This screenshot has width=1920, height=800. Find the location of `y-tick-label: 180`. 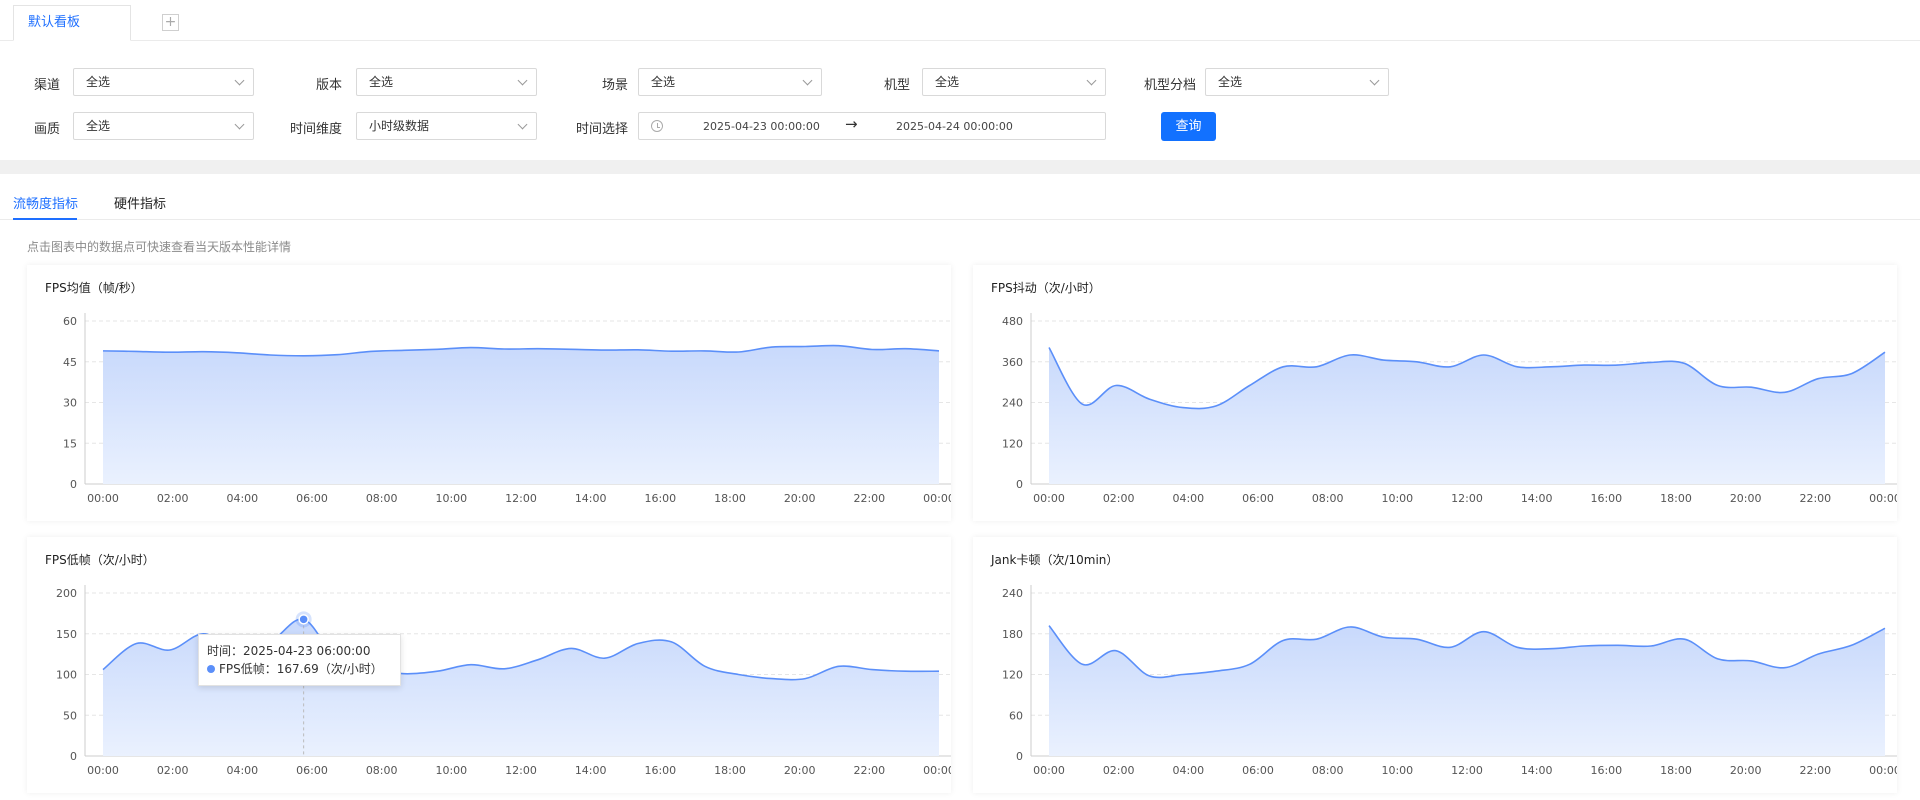

y-tick-label: 180 is located at coordinates (1012, 634).